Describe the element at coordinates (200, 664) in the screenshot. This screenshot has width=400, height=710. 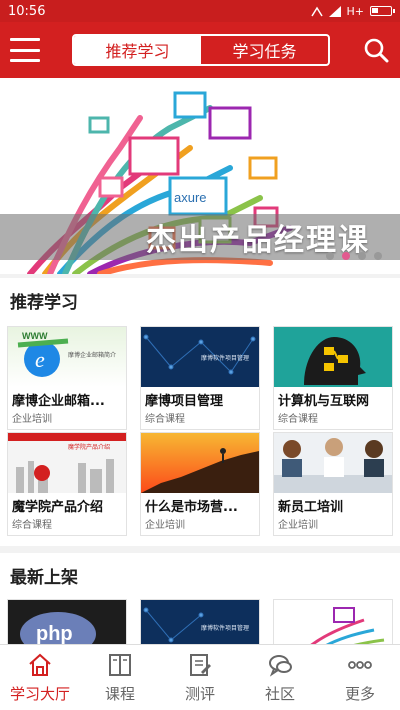
I see `edit-icon` at that location.